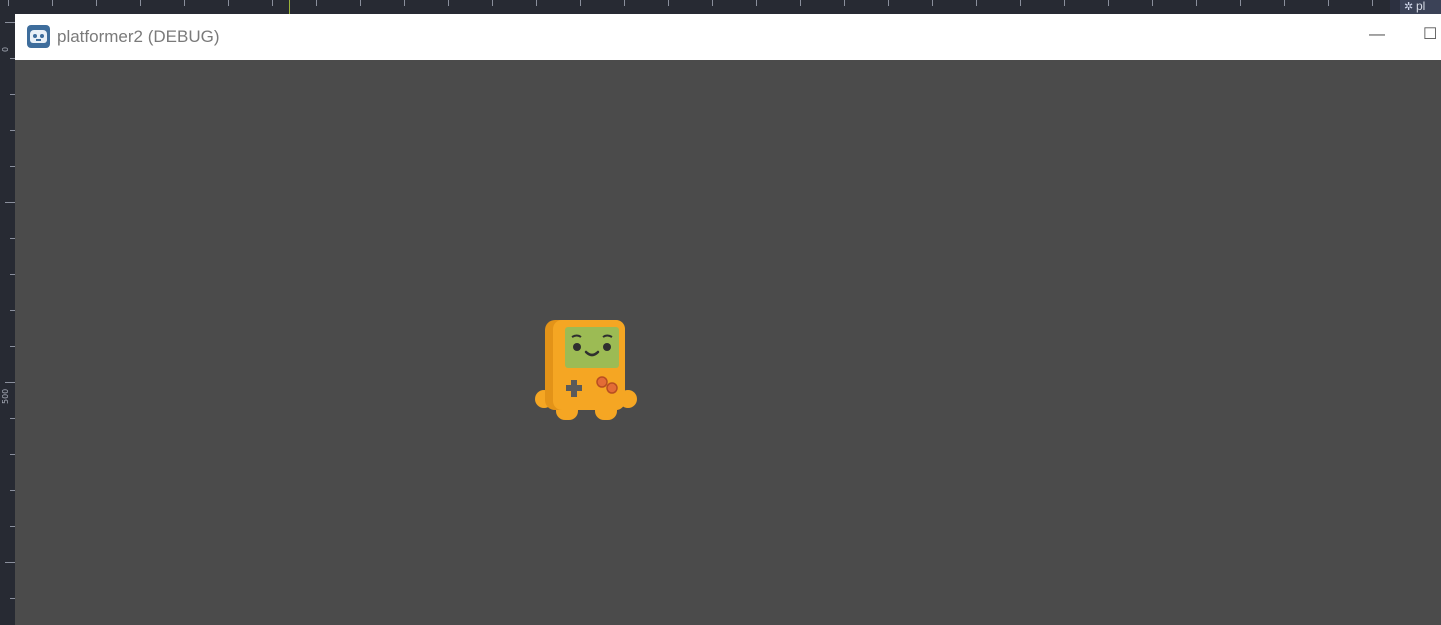 This screenshot has width=1441, height=625. What do you see at coordinates (8, 319) in the screenshot?
I see `left-ruler: 0 500` at bounding box center [8, 319].